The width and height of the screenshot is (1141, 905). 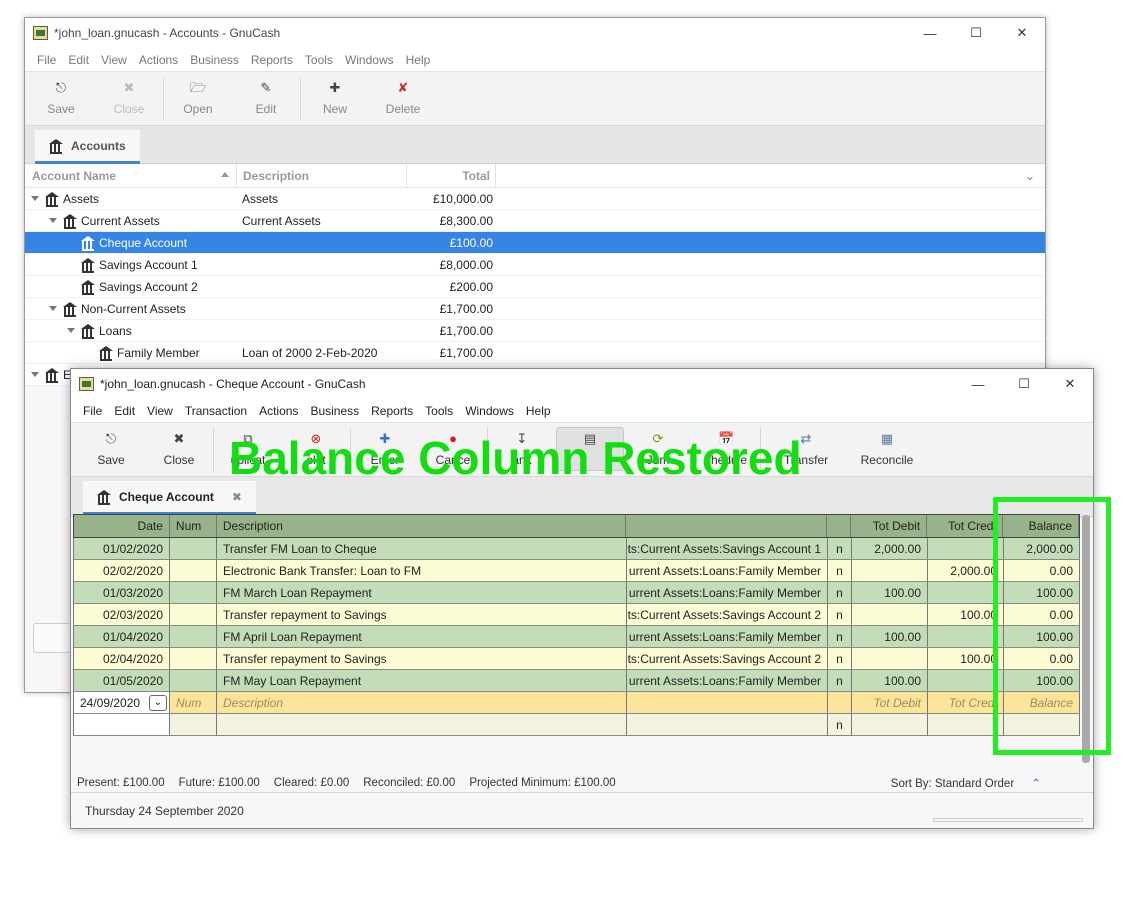 What do you see at coordinates (87, 147) in the screenshot?
I see `tab-accounts: Accounts` at bounding box center [87, 147].